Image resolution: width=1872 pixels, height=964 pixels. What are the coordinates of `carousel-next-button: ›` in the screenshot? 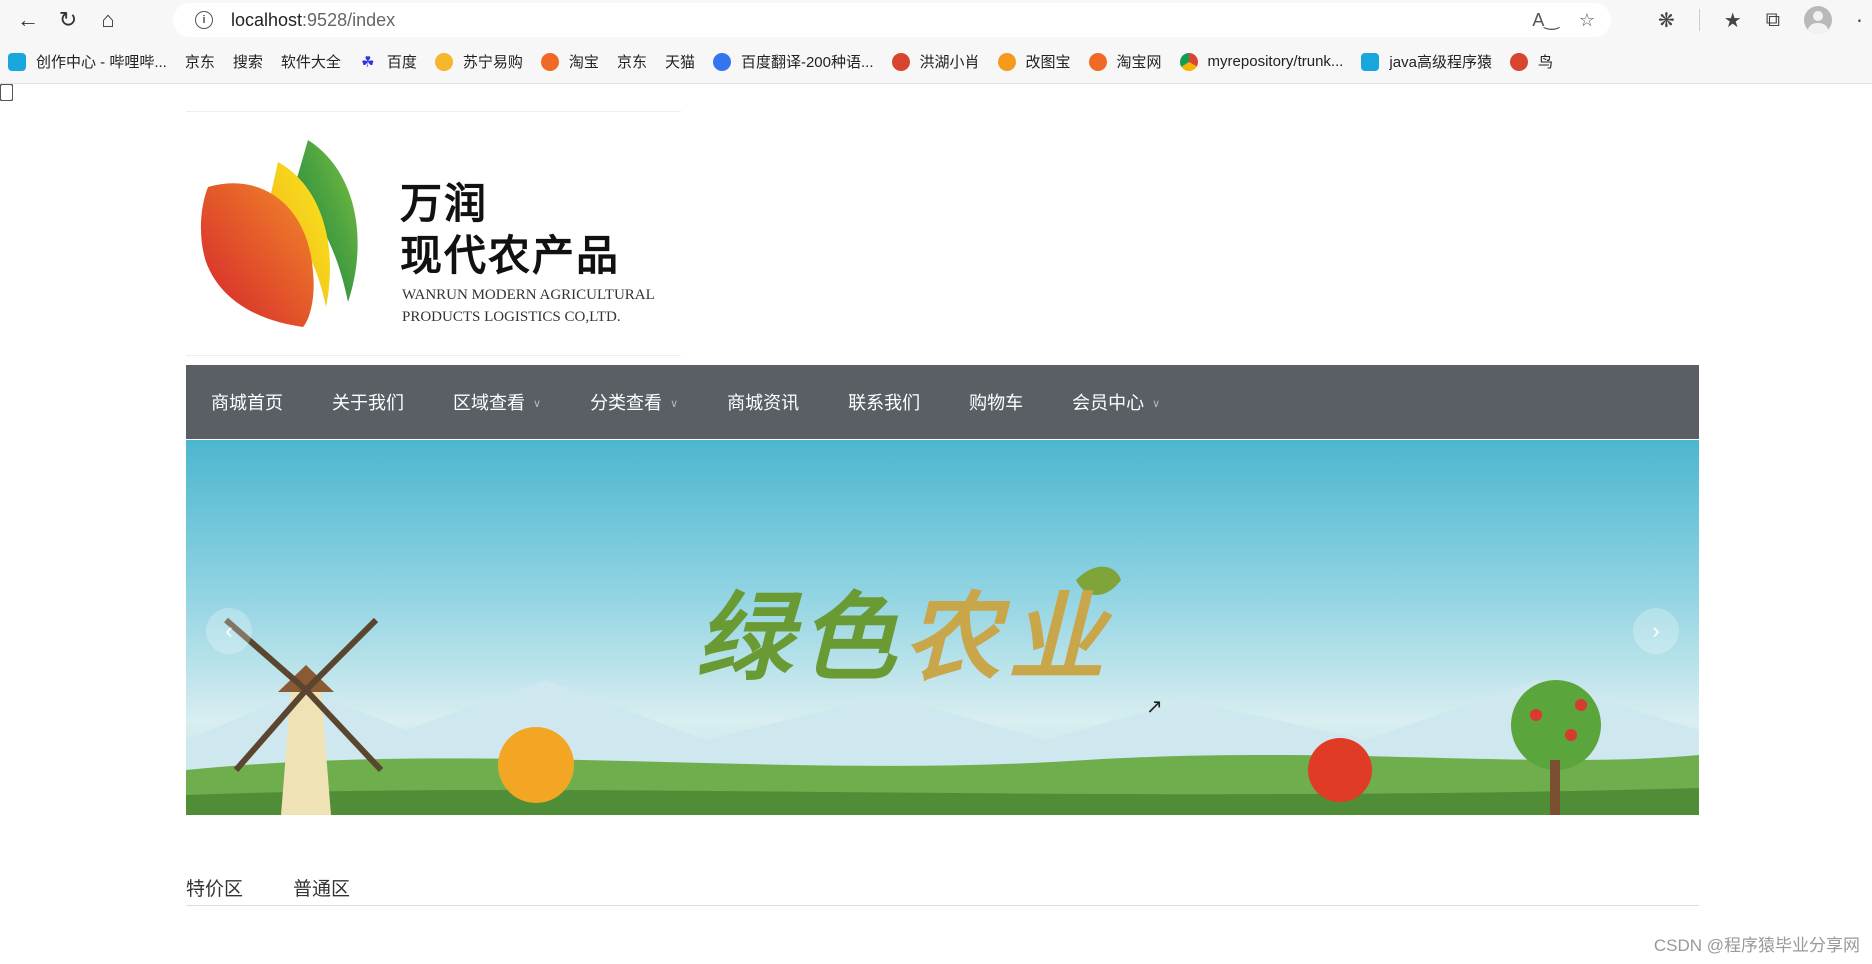 It's located at (1656, 631).